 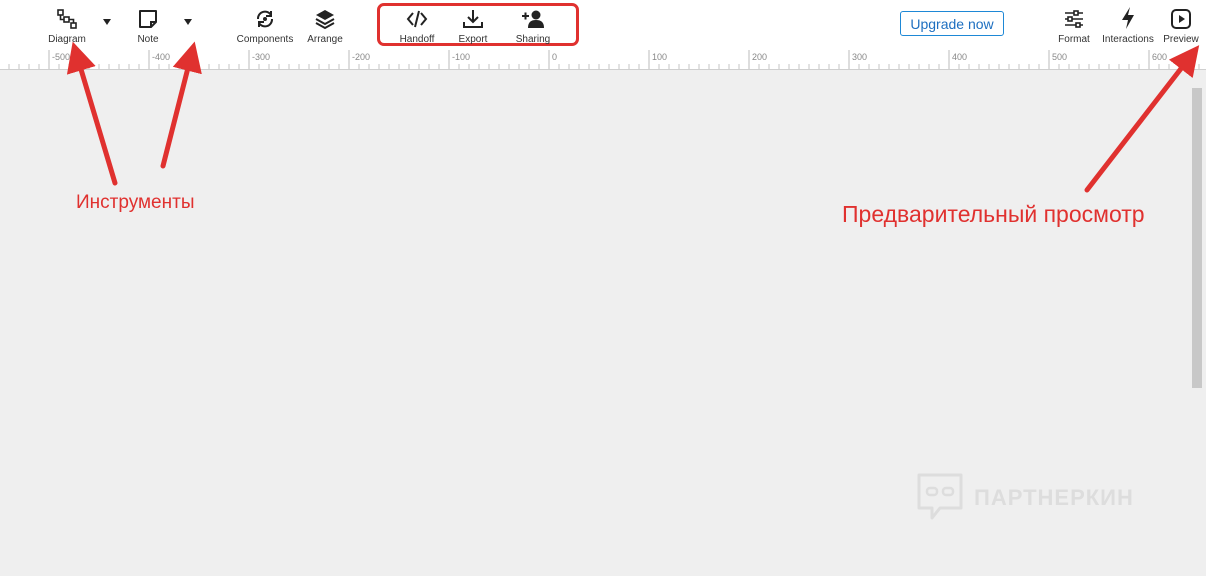 I want to click on sharing-button: Sharing, so click(x=533, y=25).